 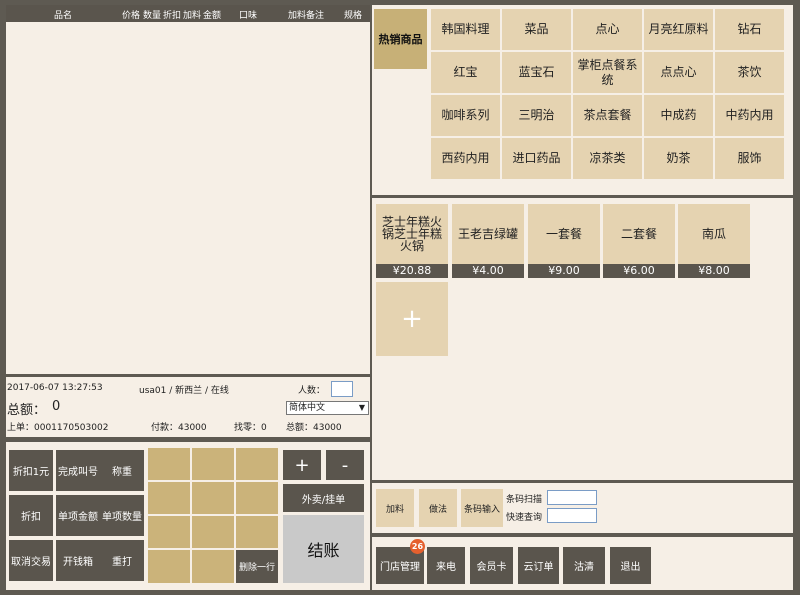 I want to click on last-order: 上单：0001170503002, so click(x=58, y=428).